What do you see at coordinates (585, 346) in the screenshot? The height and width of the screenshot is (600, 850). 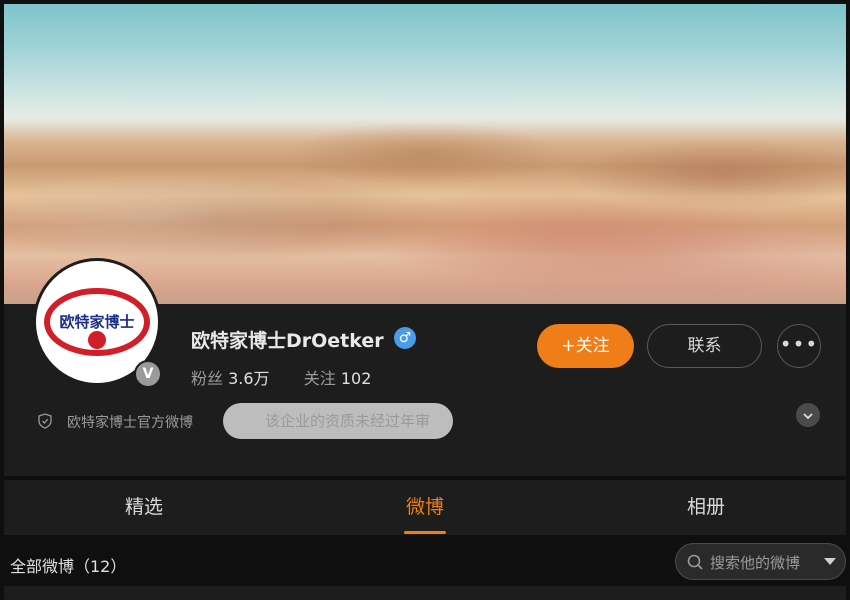 I see `follow-button: +关注` at bounding box center [585, 346].